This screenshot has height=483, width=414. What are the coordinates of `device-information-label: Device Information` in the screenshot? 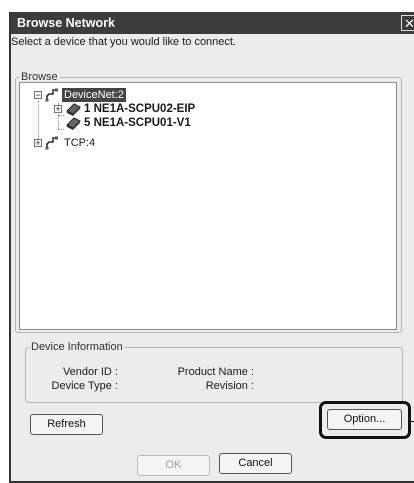 It's located at (77, 347).